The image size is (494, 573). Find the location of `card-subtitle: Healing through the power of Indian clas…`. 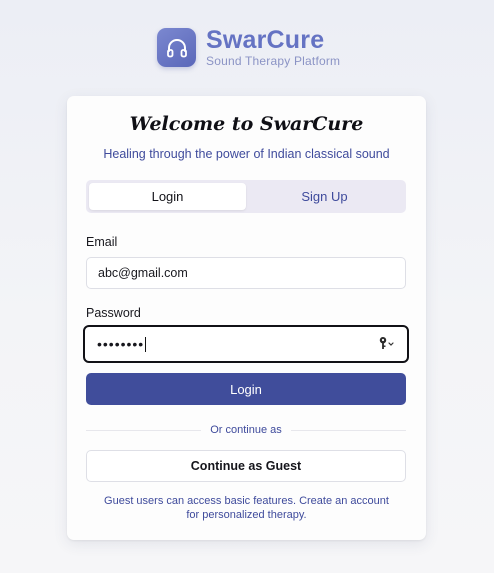

card-subtitle: Healing through the power of Indian clas… is located at coordinates (246, 154).